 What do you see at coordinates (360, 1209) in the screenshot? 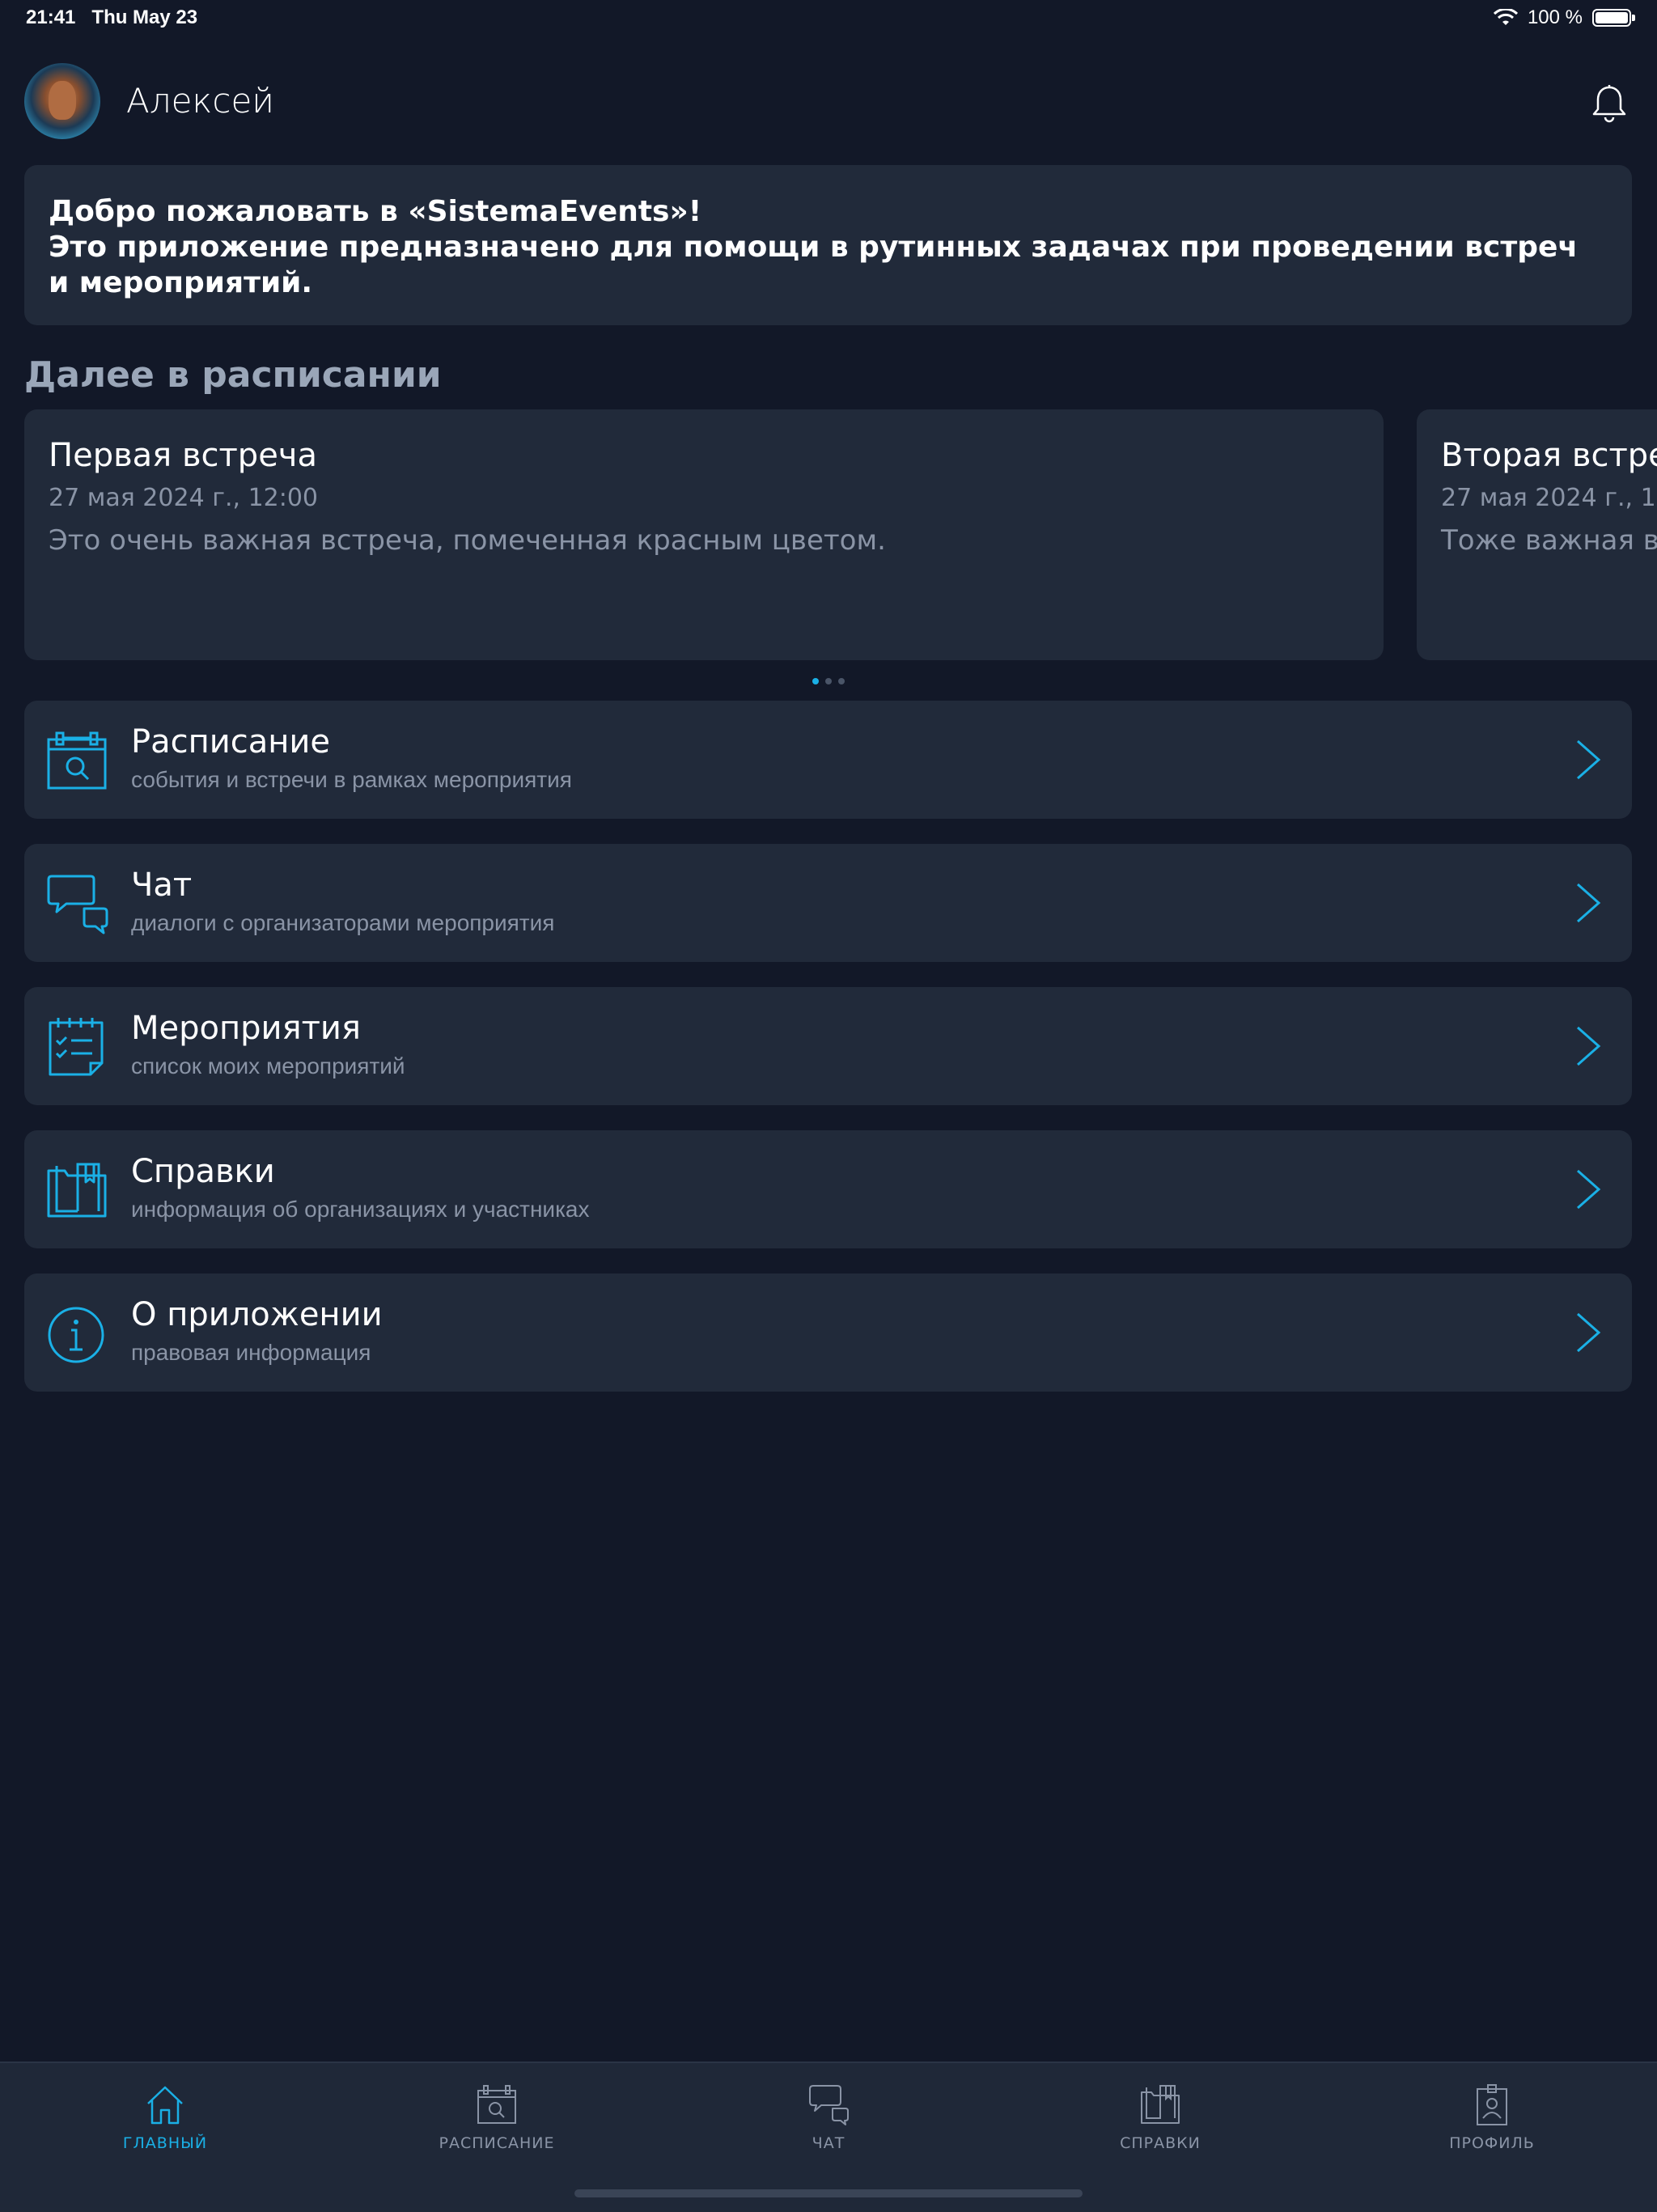
I see `menu-item-subtitle: информация об организациях и участниках` at bounding box center [360, 1209].